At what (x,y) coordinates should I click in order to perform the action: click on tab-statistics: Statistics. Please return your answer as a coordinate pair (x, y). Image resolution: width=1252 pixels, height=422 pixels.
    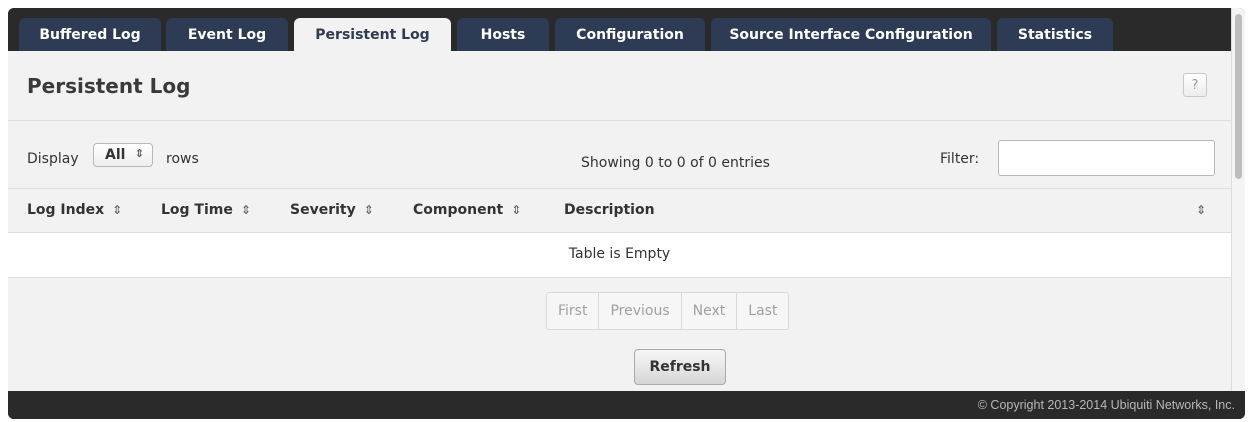
    Looking at the image, I should click on (1055, 34).